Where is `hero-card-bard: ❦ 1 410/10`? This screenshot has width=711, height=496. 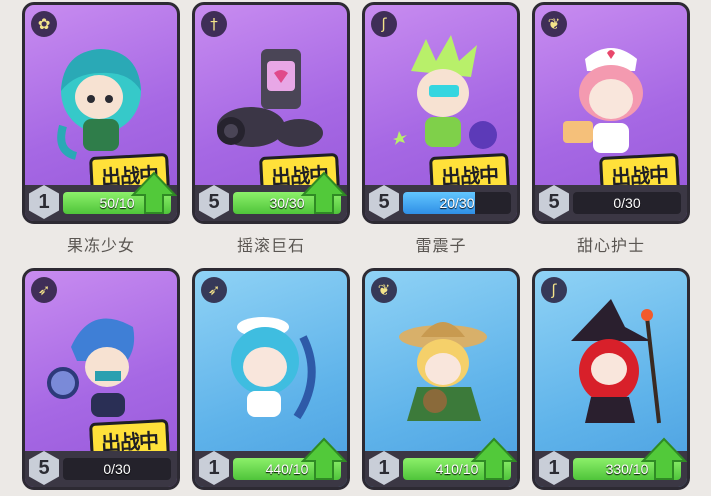
hero-card-bard: ❦ 1 410/10 is located at coordinates (441, 379).